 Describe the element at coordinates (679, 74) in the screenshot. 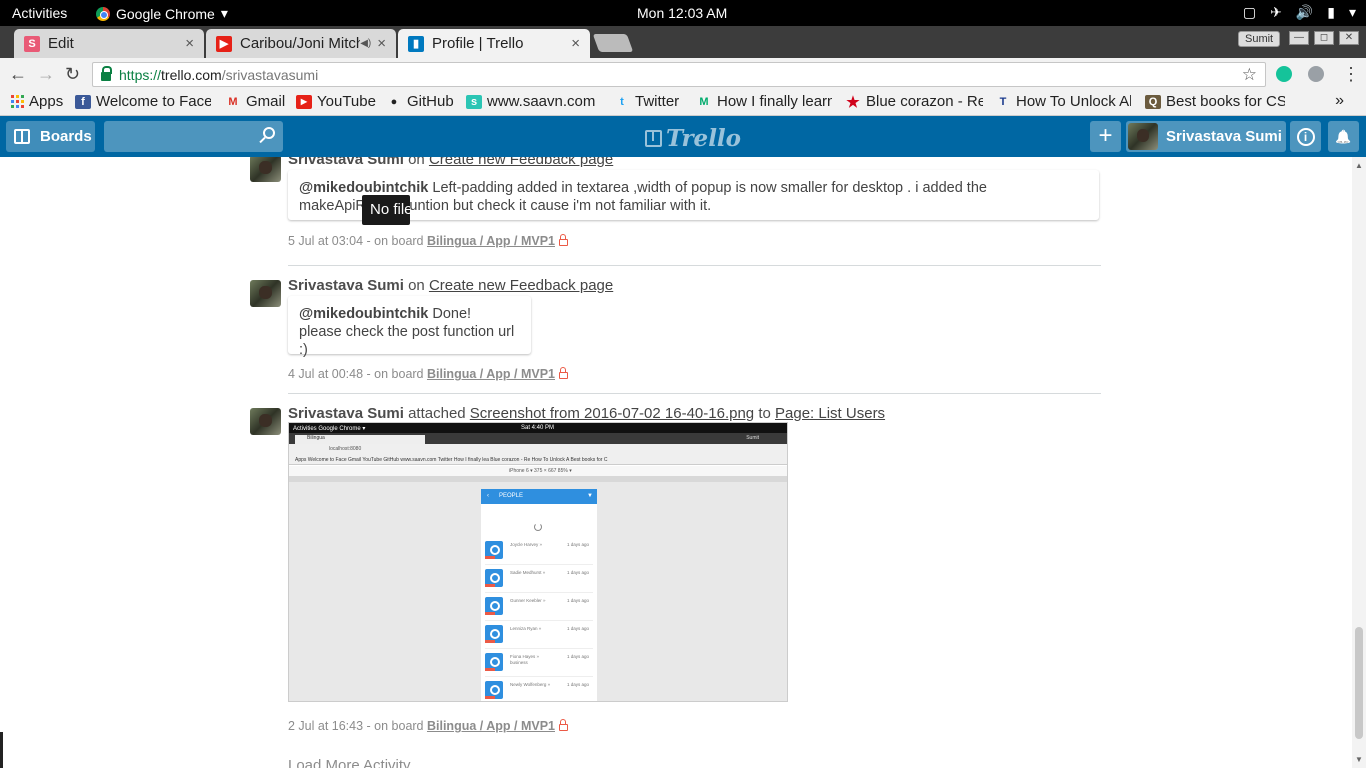

I see `address-bar: https:// trello.com /srivastavasumi ☆` at that location.